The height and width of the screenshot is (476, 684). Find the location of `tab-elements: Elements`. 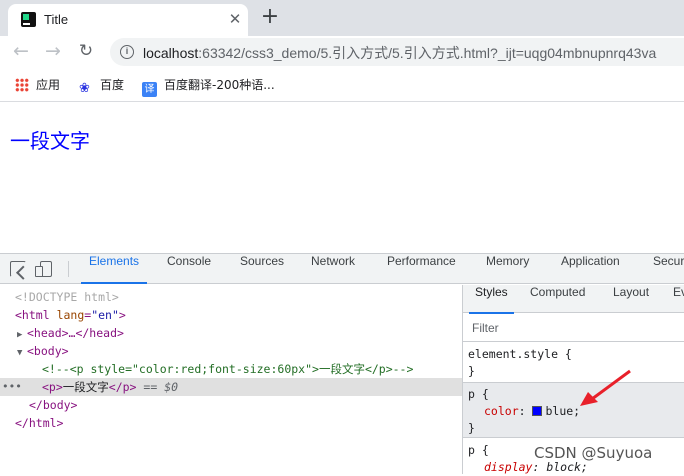

tab-elements: Elements is located at coordinates (114, 269).